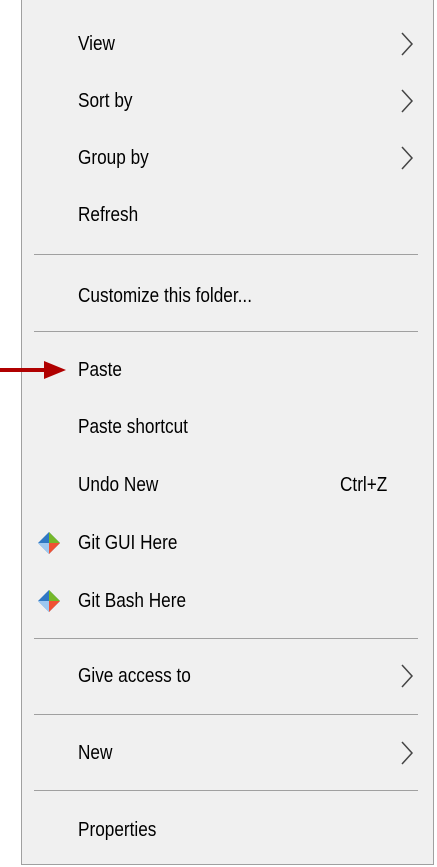 The width and height of the screenshot is (437, 867). Describe the element at coordinates (227, 44) in the screenshot. I see `menu-item-view: View` at that location.